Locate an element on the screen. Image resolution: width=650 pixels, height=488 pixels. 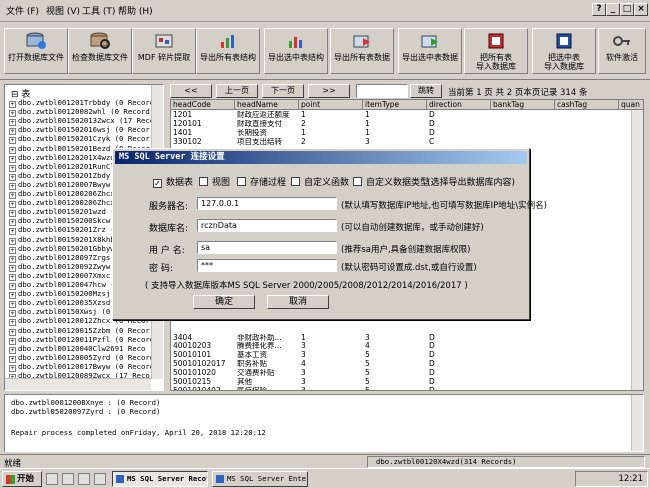
jump-button: 跳转 is located at coordinates (426, 91).